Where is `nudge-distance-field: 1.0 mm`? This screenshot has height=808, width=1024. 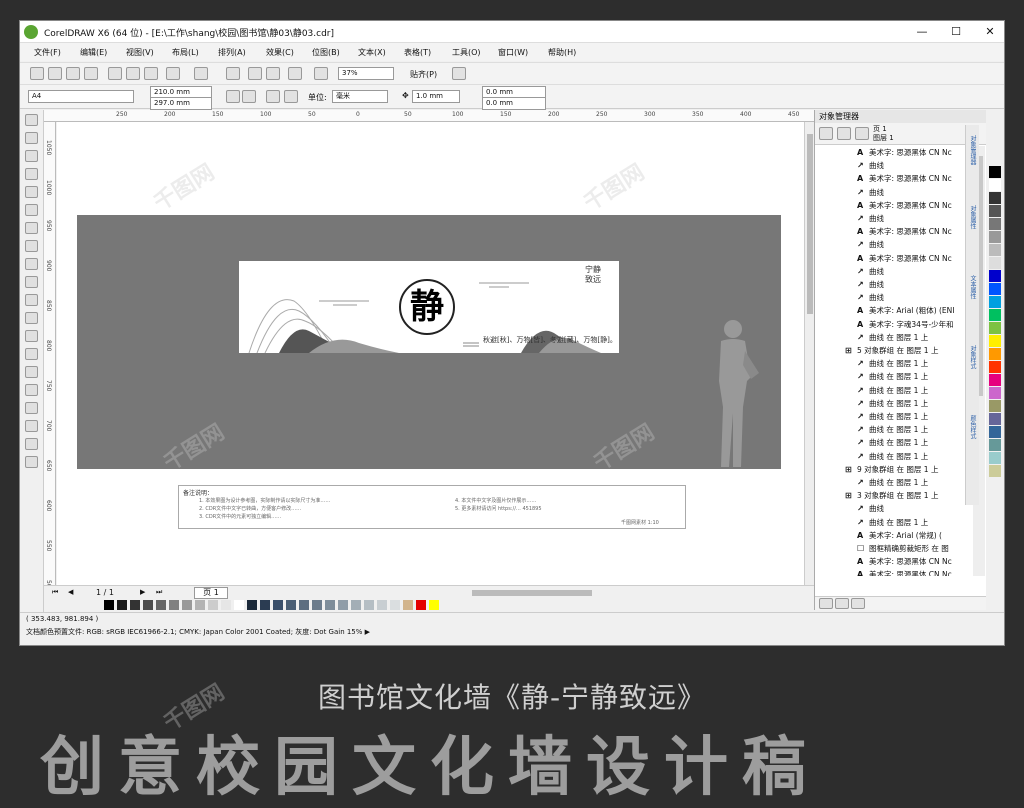
nudge-distance-field: 1.0 mm is located at coordinates (436, 96).